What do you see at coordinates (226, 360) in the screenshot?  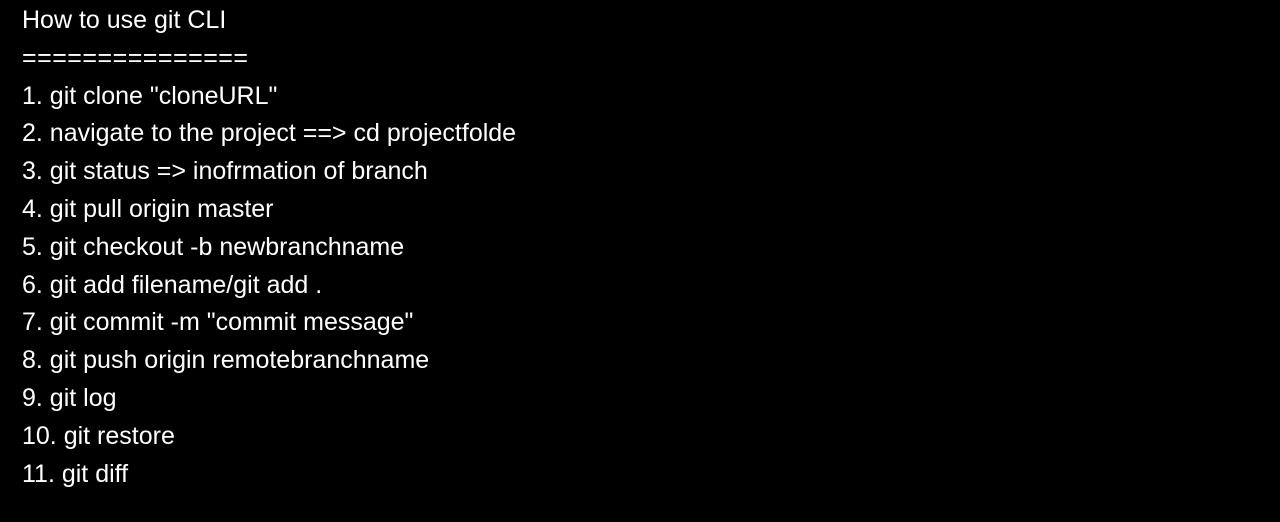 I see `list-item: 8. git push origin remotebranchname` at bounding box center [226, 360].